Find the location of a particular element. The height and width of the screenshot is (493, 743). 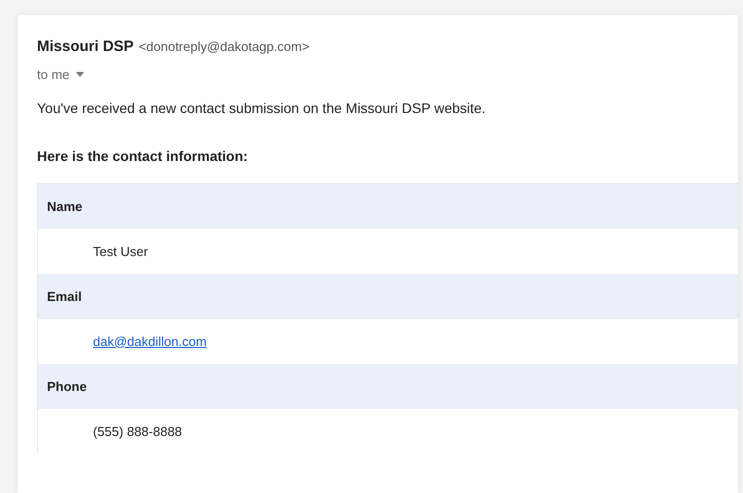

field-label: Email is located at coordinates (388, 296).